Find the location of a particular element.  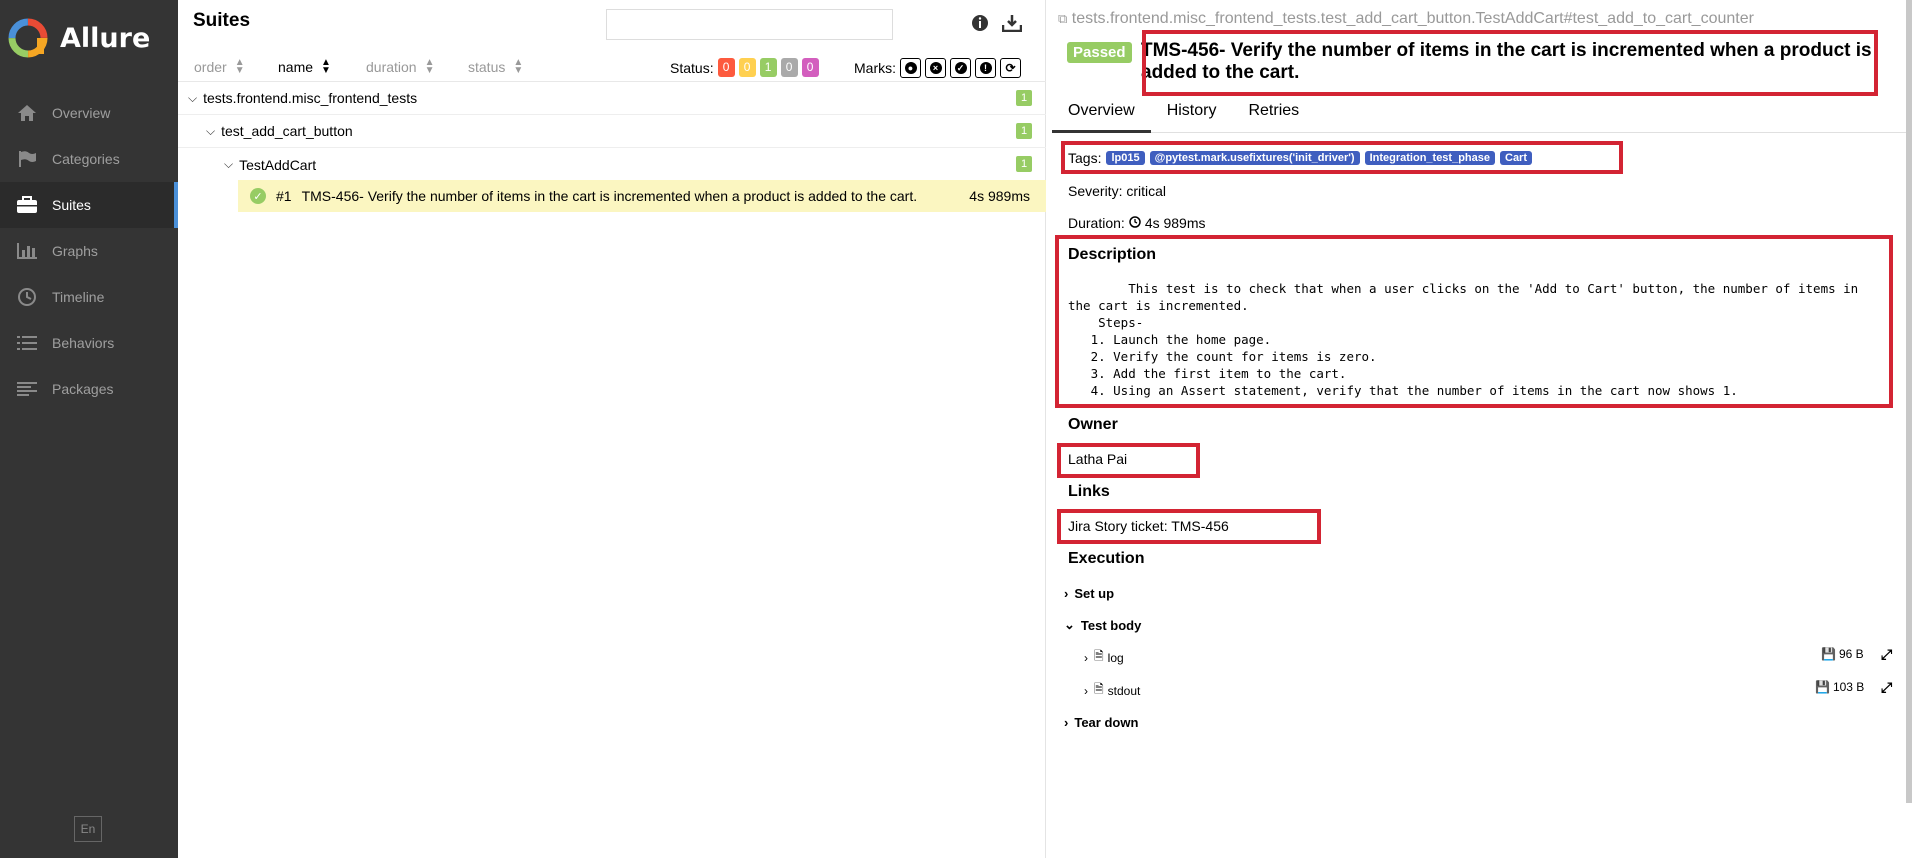

align-left-icon is located at coordinates (27, 389).